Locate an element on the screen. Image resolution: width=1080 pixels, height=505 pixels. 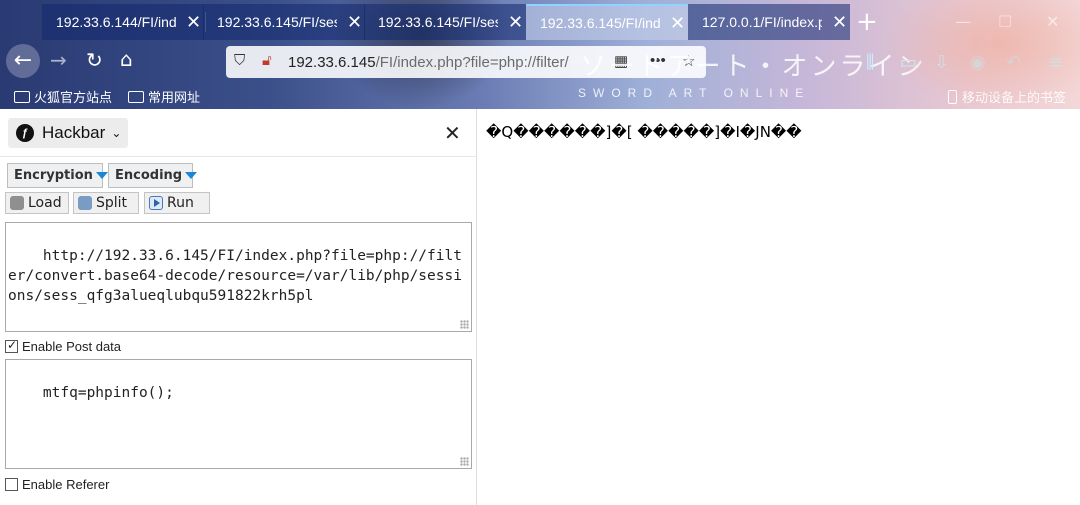
run-label: Run is located at coordinates (180, 203).